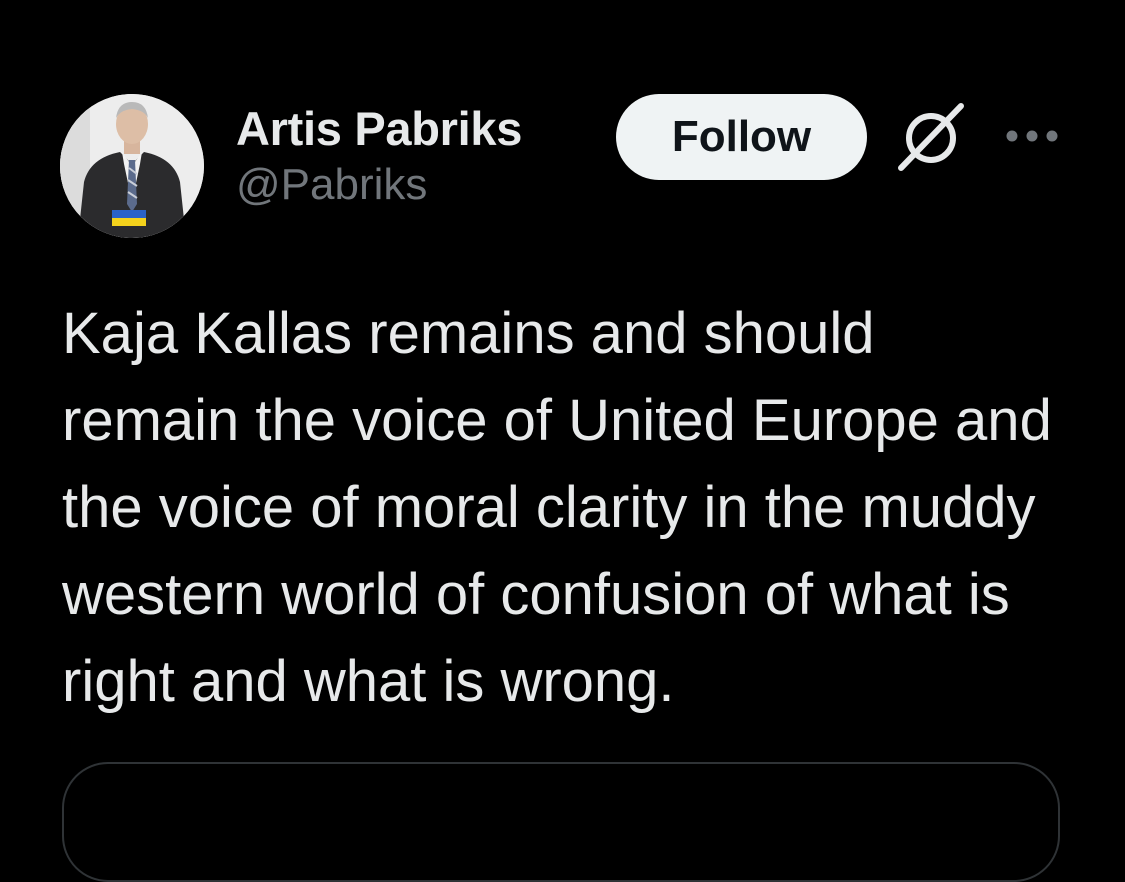 The height and width of the screenshot is (882, 1125). I want to click on author-info: Artis Pabriks @Pabriks, so click(379, 157).